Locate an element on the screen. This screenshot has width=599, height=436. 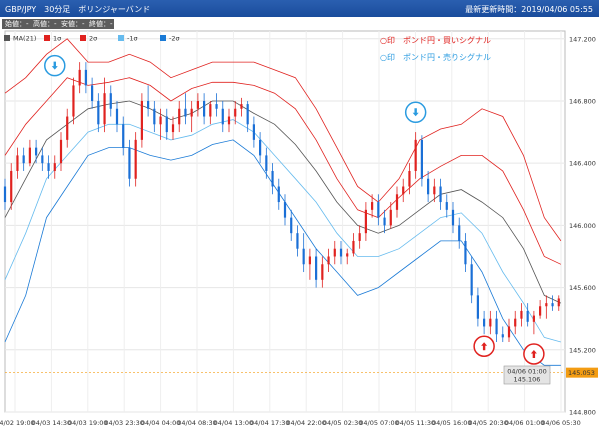
legend-label: -2σ is located at coordinates (174, 39).